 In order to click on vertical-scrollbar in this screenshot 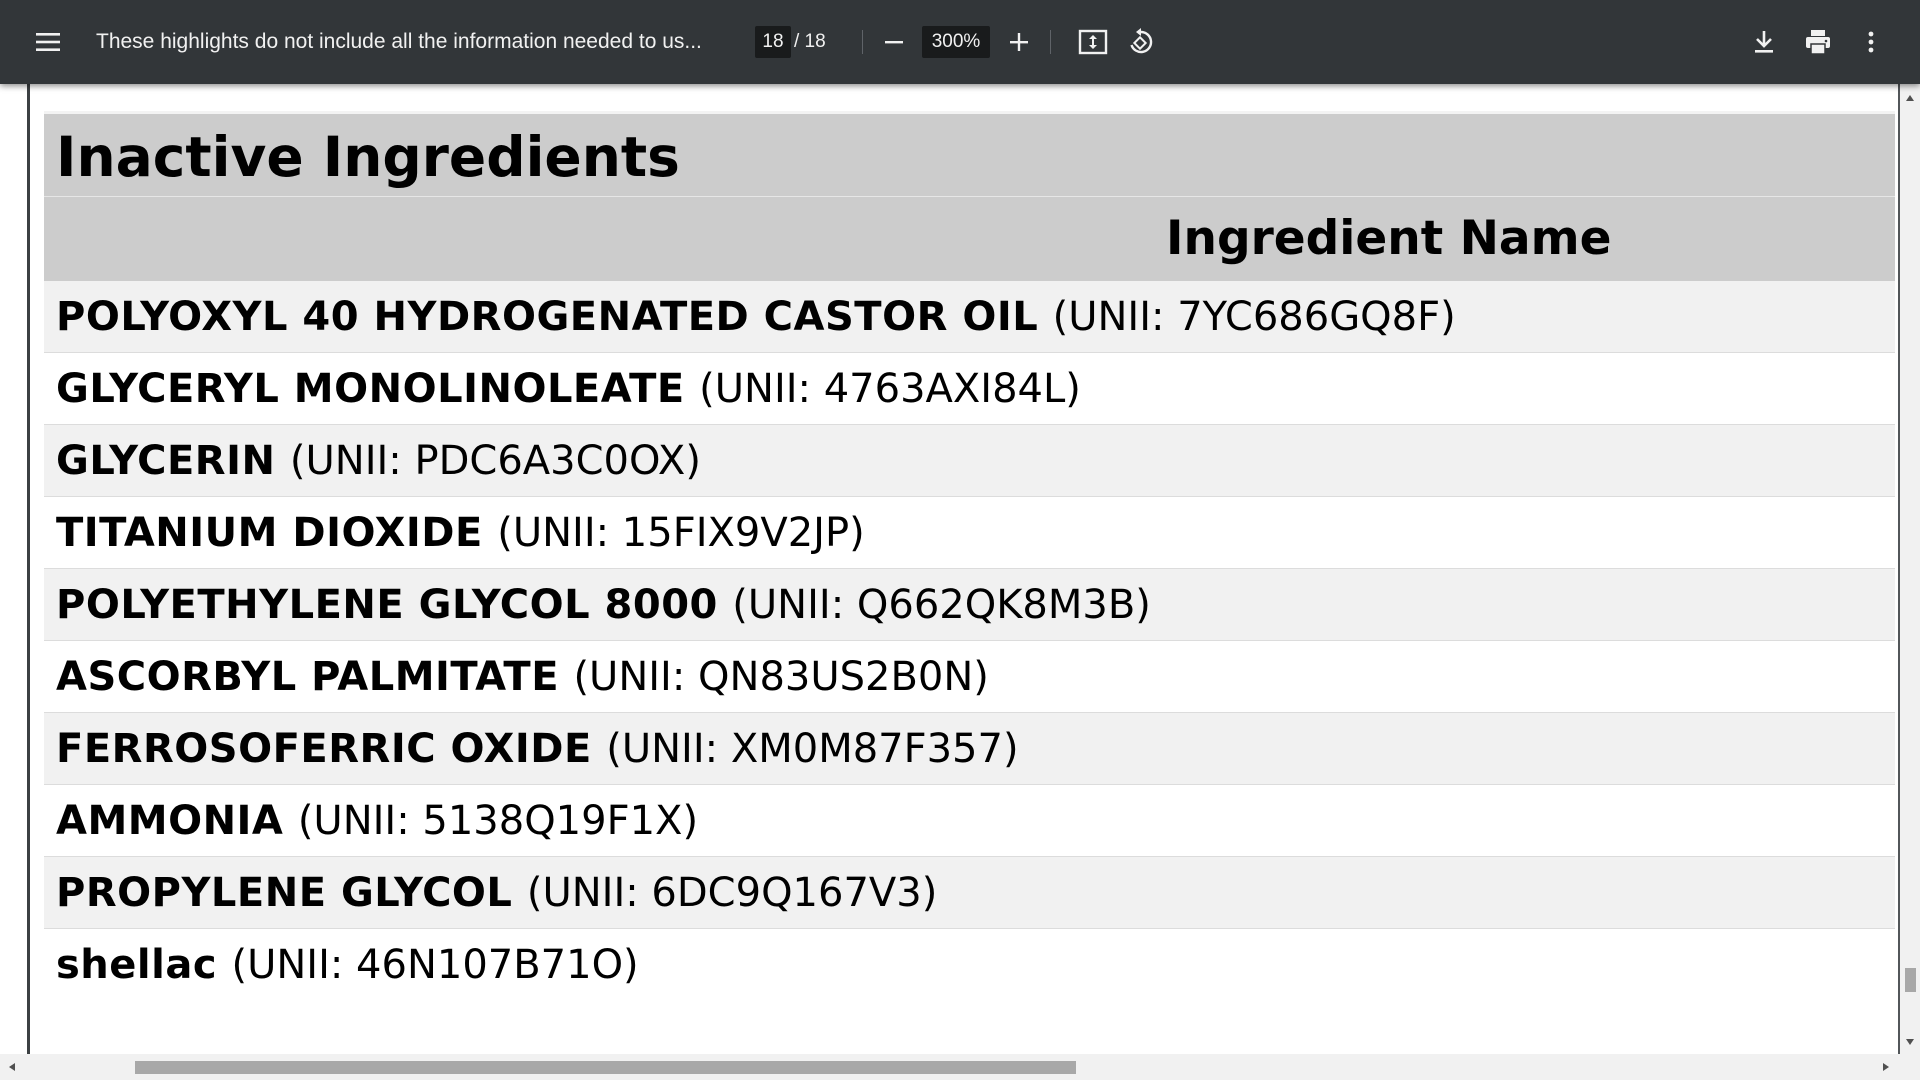, I will do `click(1910, 570)`.